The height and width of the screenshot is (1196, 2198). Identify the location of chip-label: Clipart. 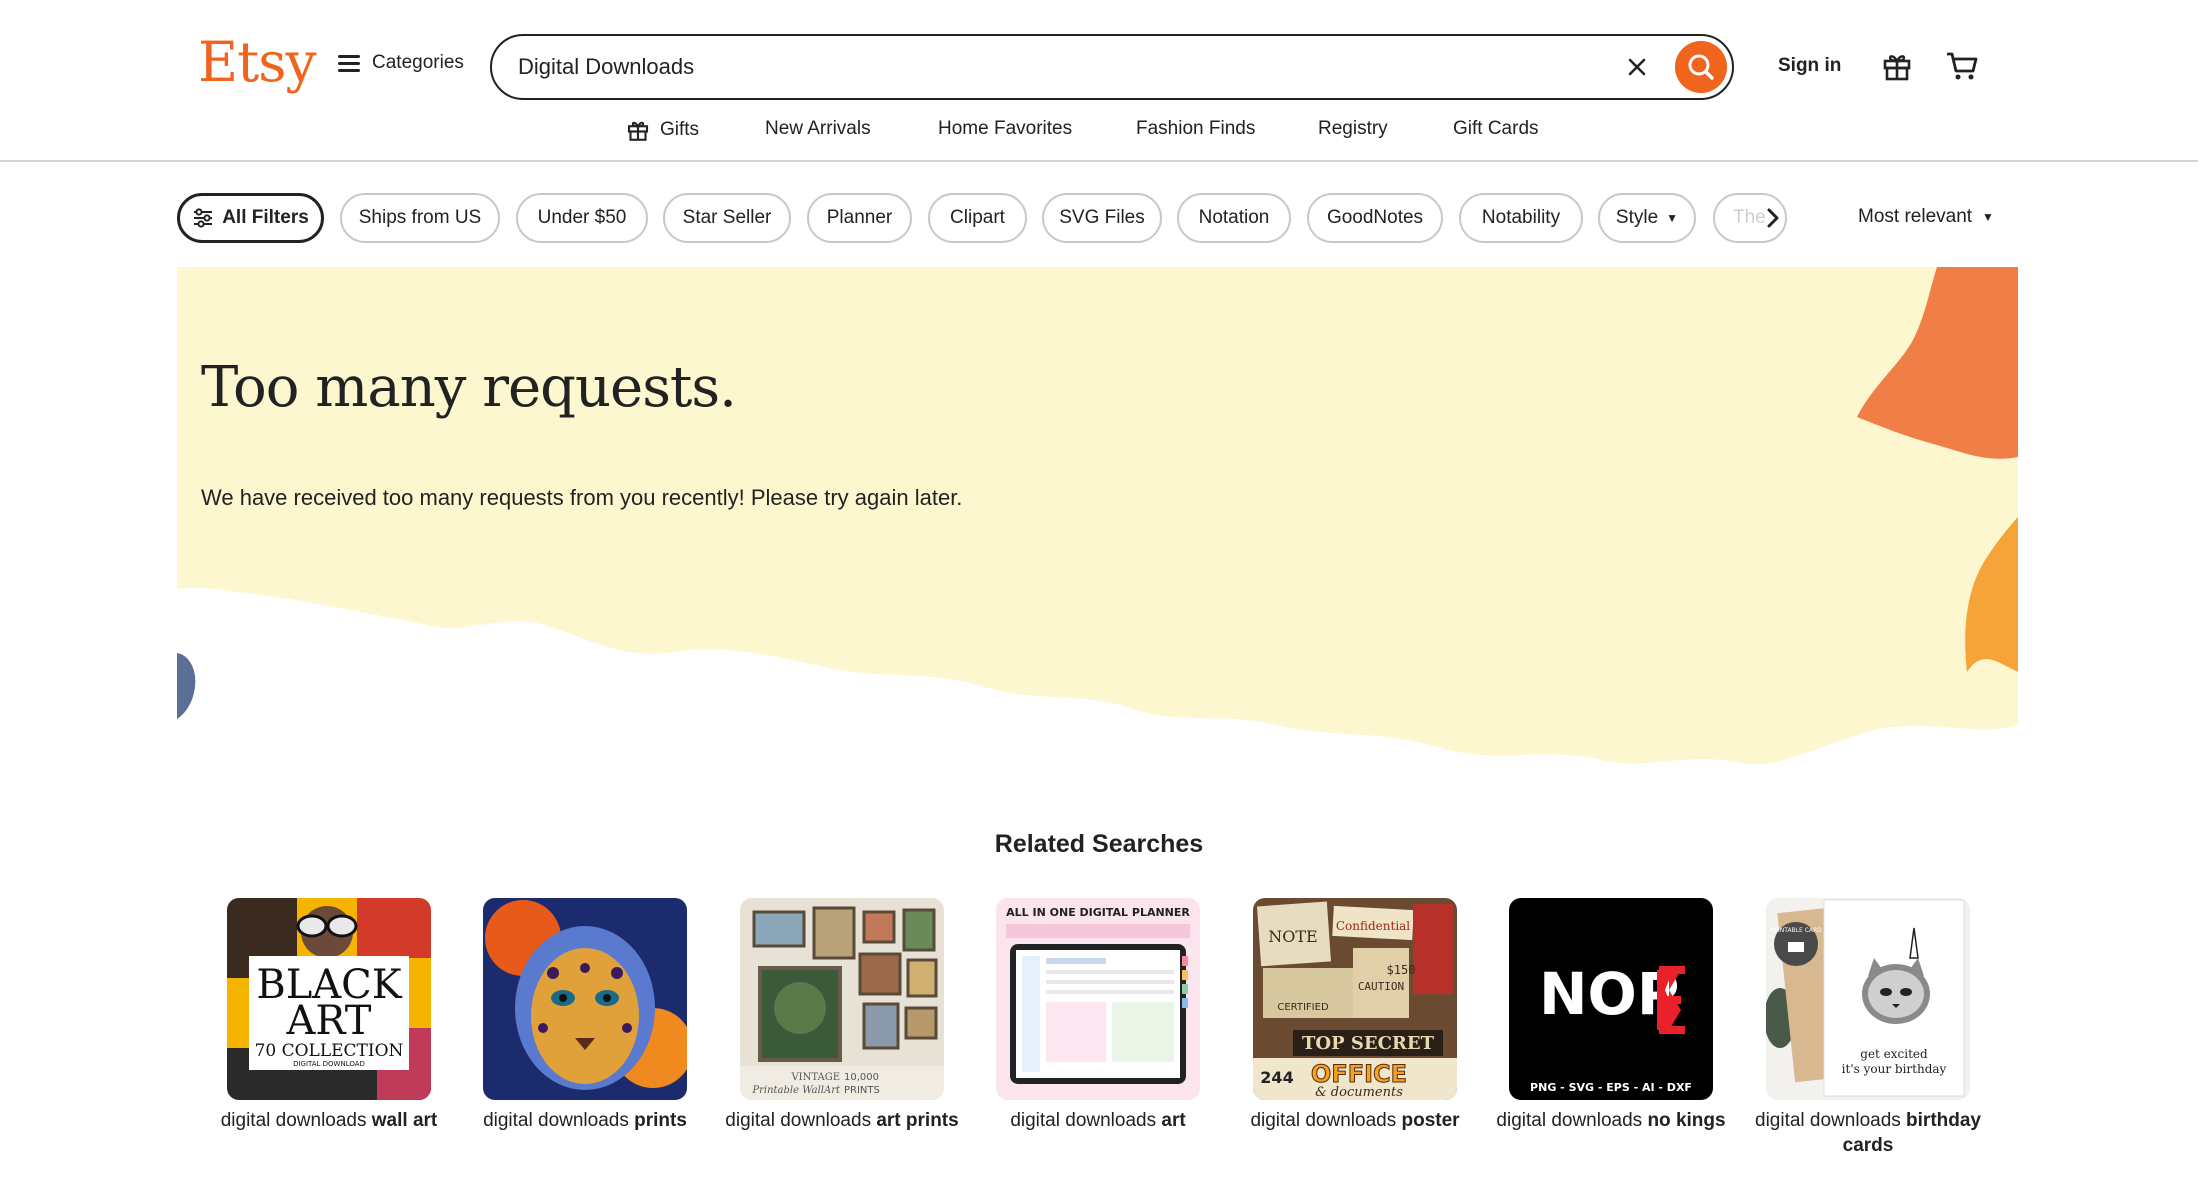
(977, 217).